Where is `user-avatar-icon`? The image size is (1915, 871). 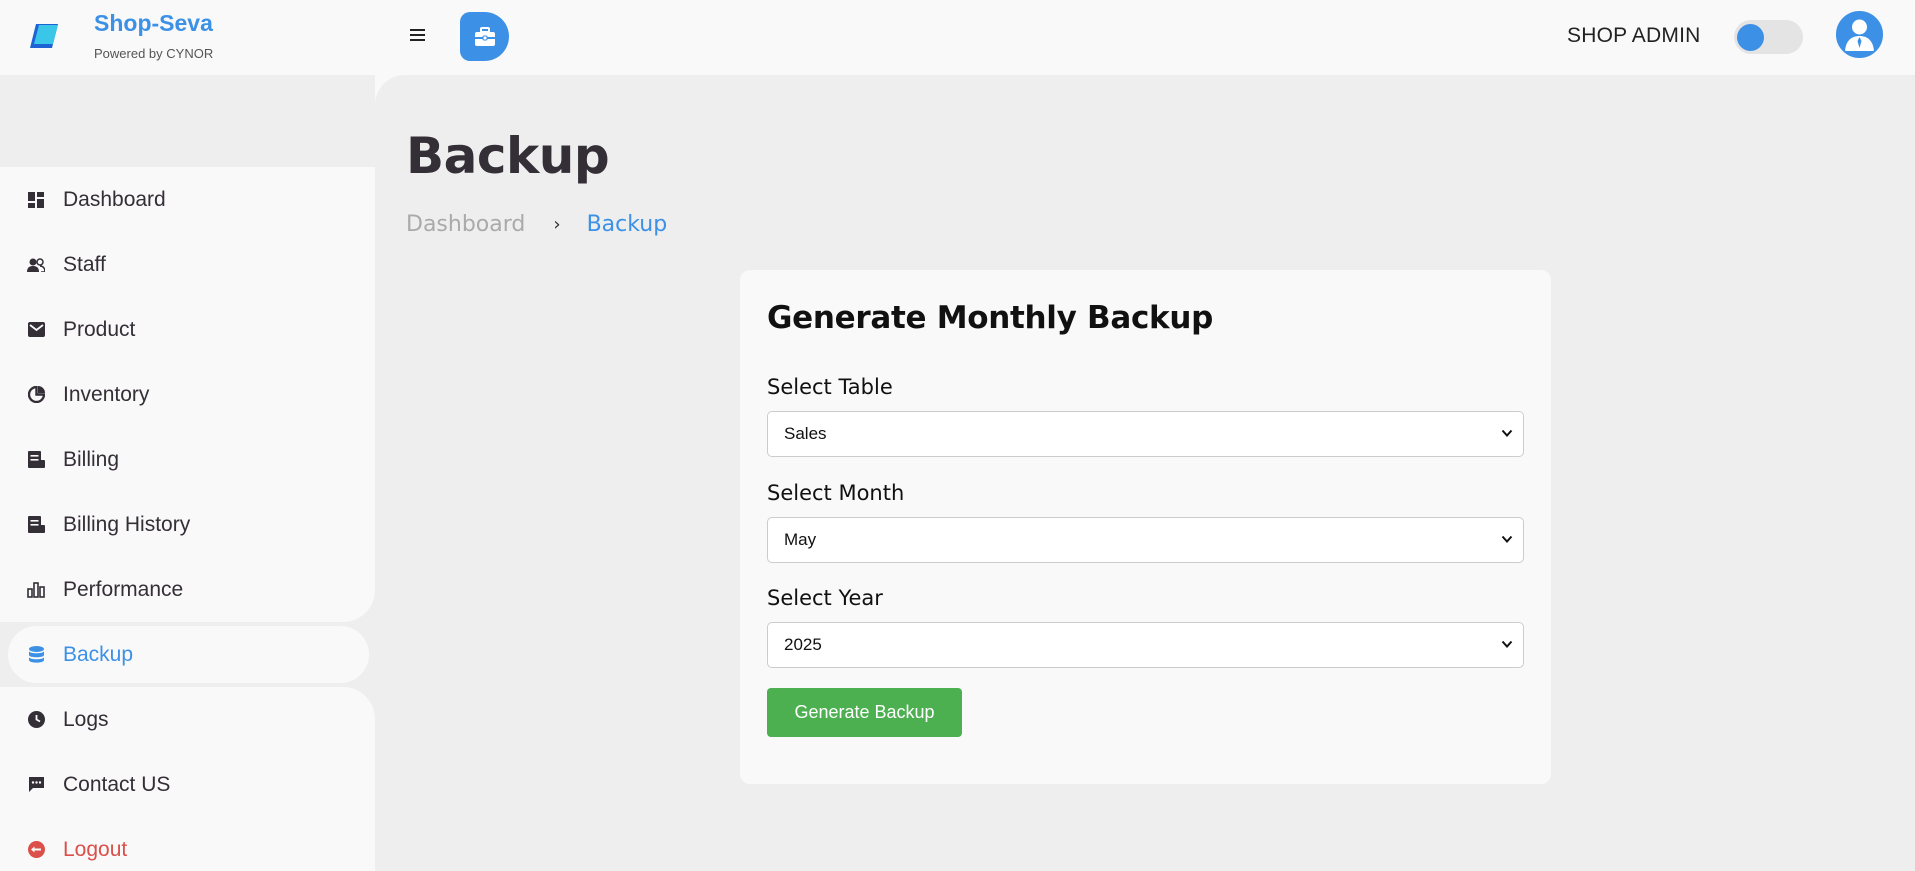 user-avatar-icon is located at coordinates (1859, 34).